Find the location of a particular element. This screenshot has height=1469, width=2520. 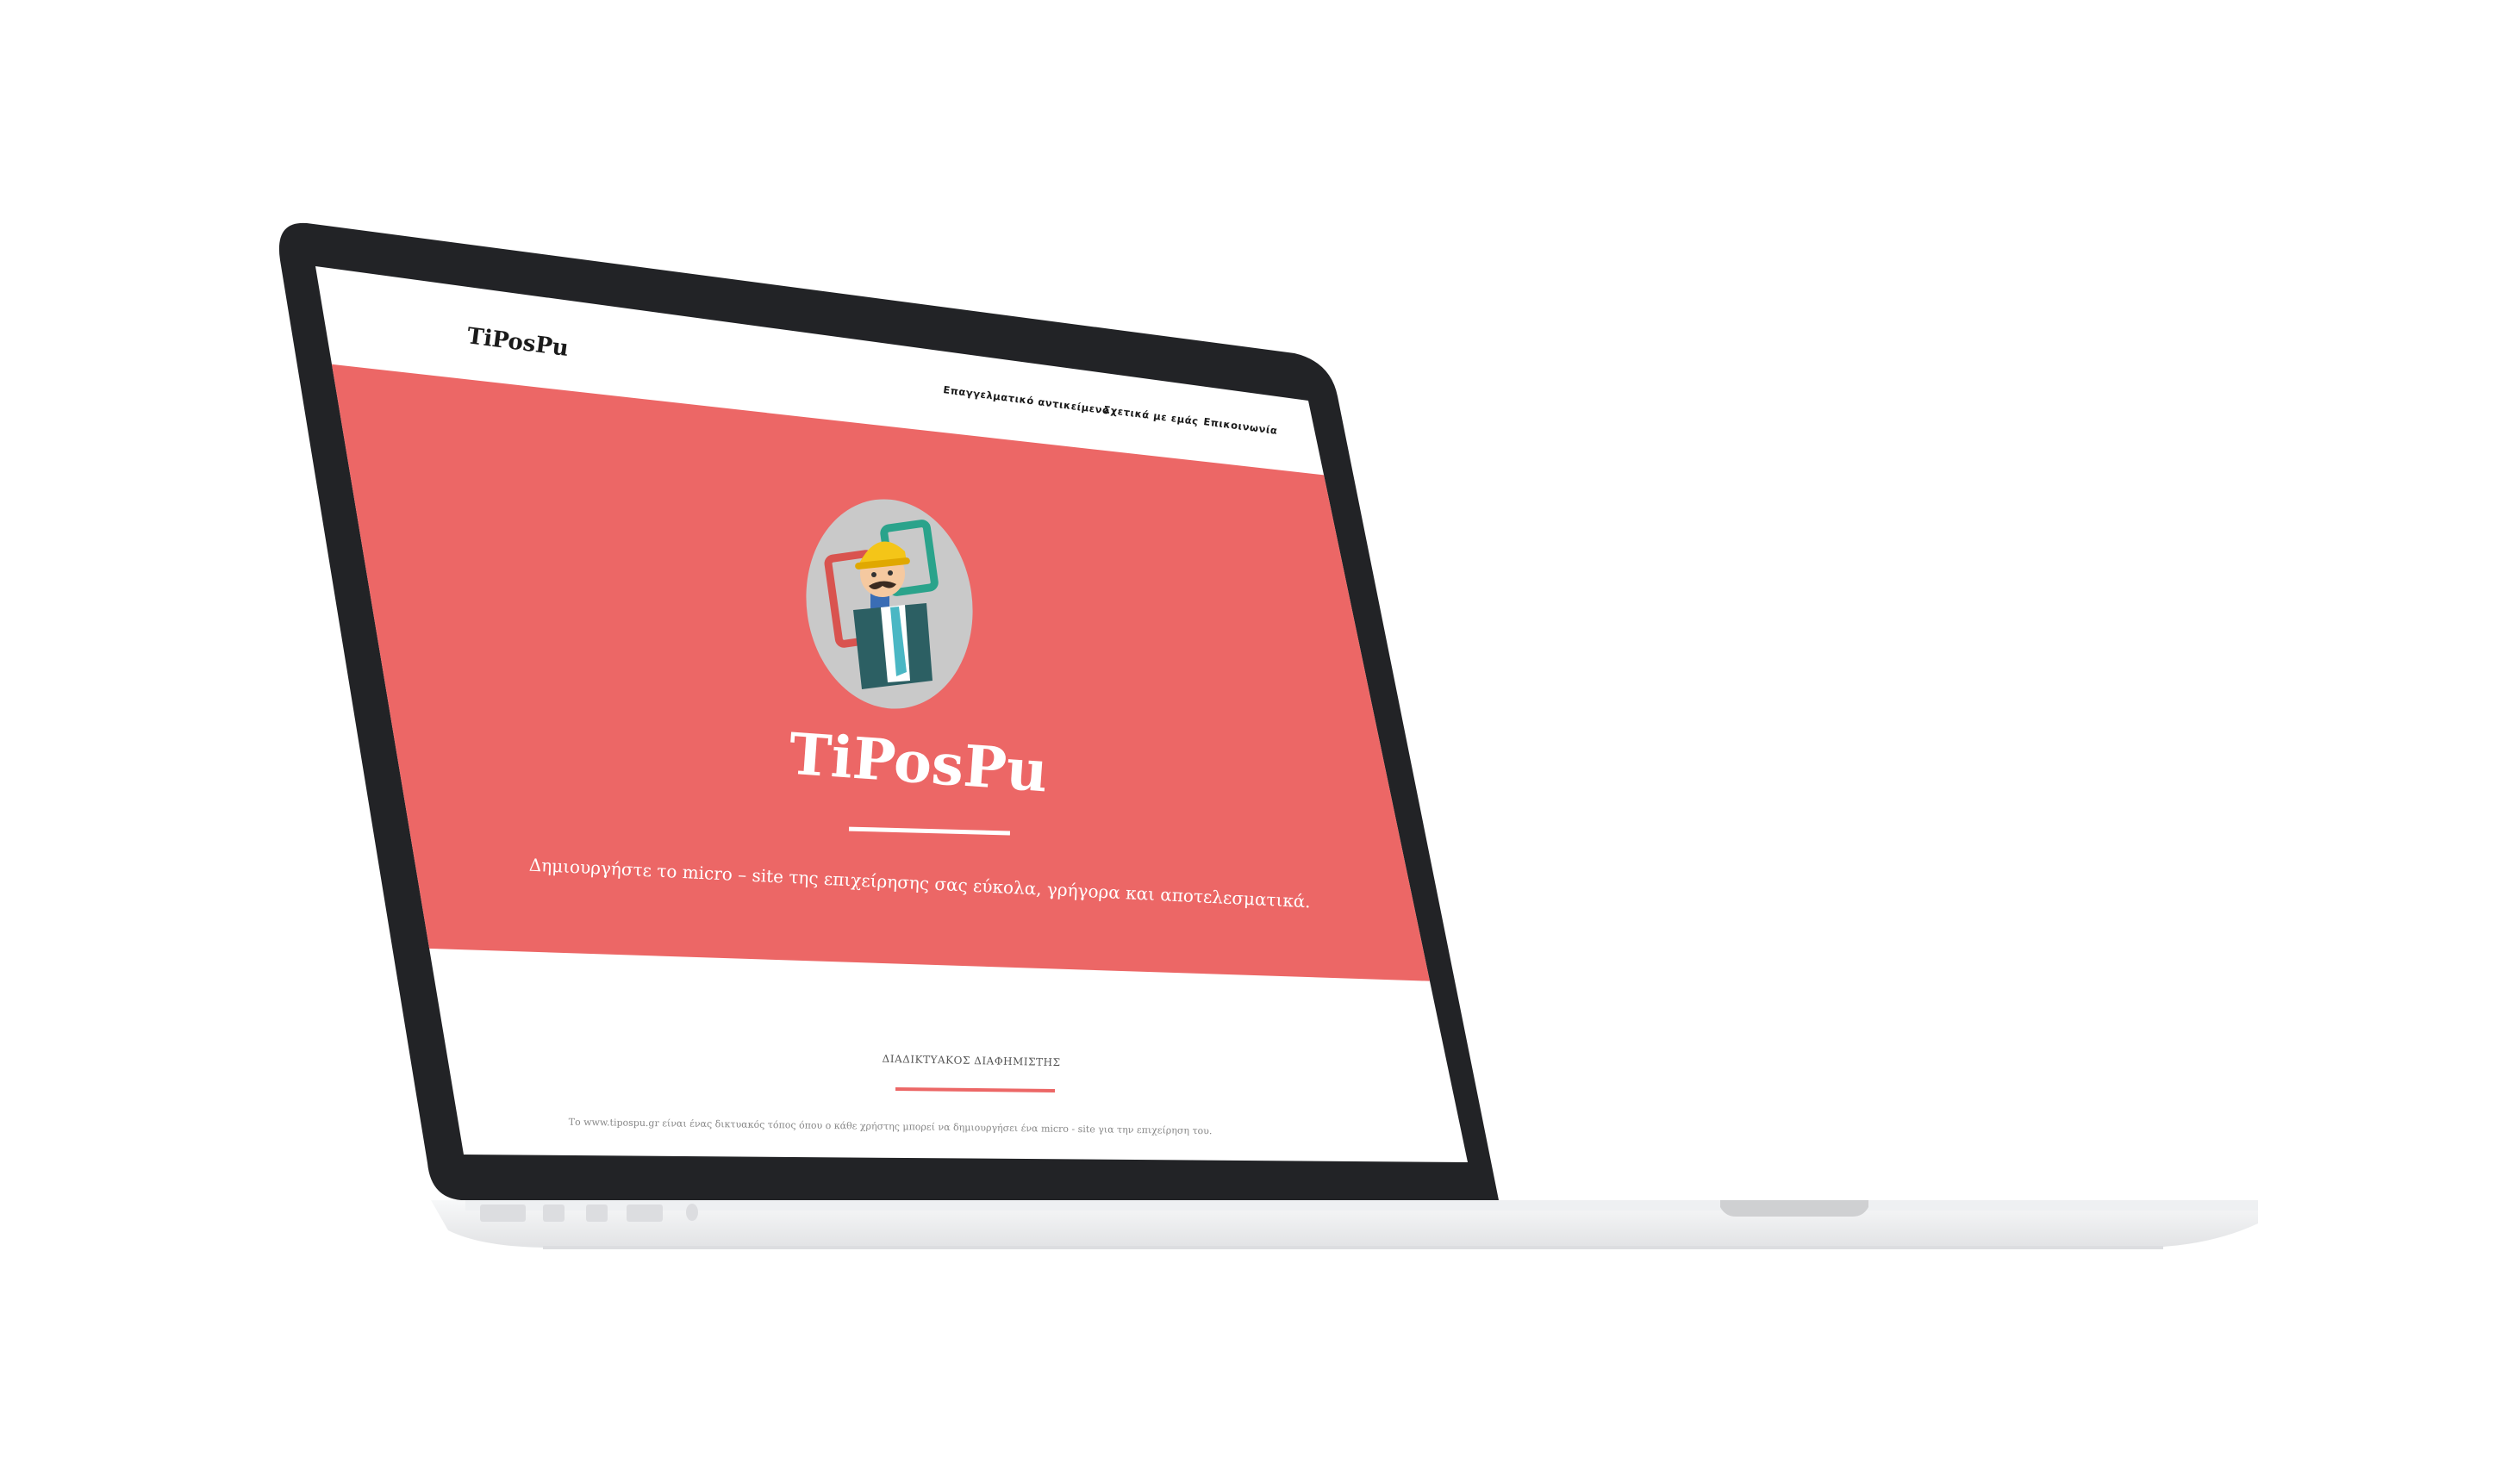

laptop-hinge-notch is located at coordinates (1794, 1208).